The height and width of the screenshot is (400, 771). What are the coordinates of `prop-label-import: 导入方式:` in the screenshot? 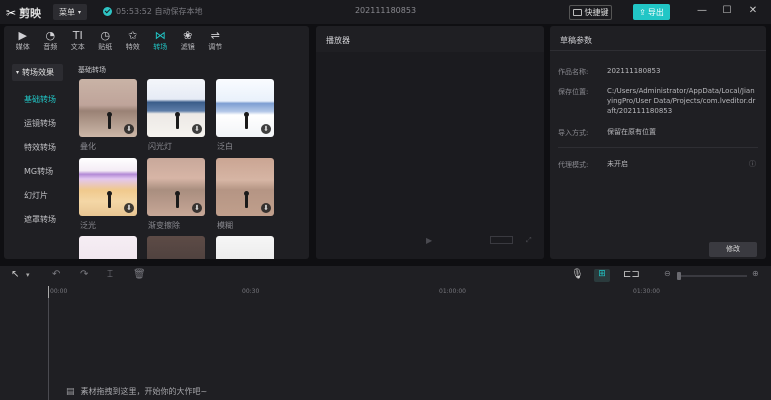 It's located at (573, 133).